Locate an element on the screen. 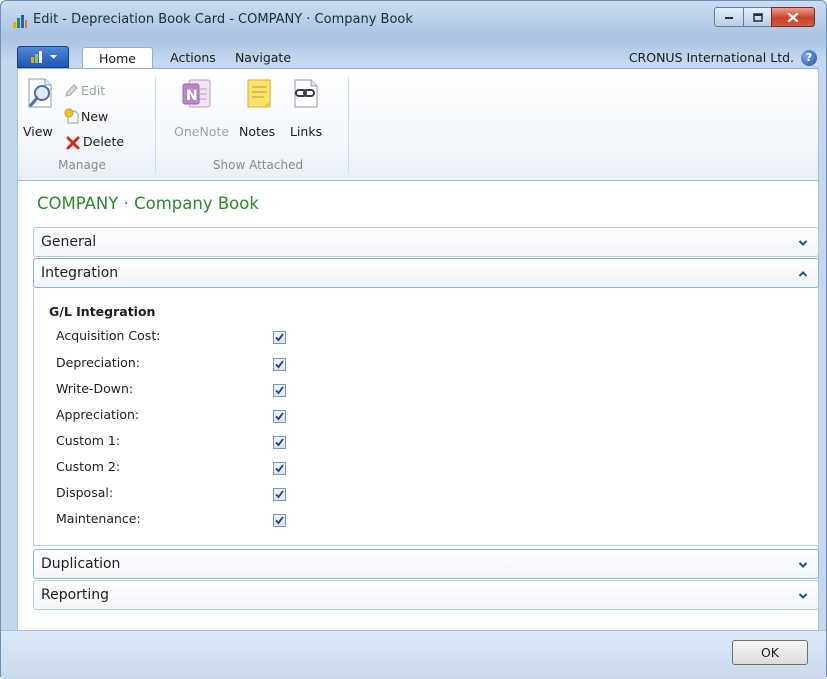  delete-button-label: Delete is located at coordinates (104, 141).